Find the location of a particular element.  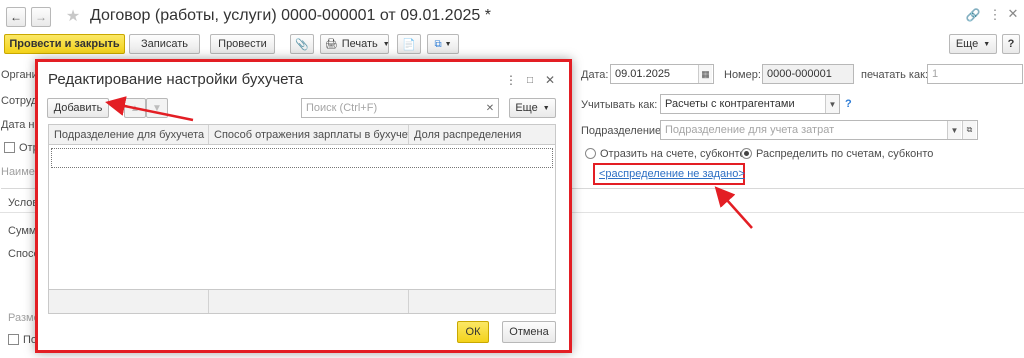

maximize-icon: □ is located at coordinates (530, 80).